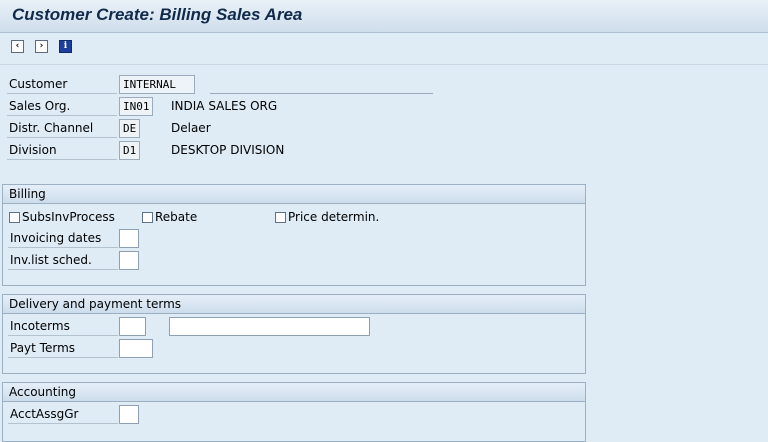  Describe the element at coordinates (384, 64) in the screenshot. I see `toolbar-divider` at that location.